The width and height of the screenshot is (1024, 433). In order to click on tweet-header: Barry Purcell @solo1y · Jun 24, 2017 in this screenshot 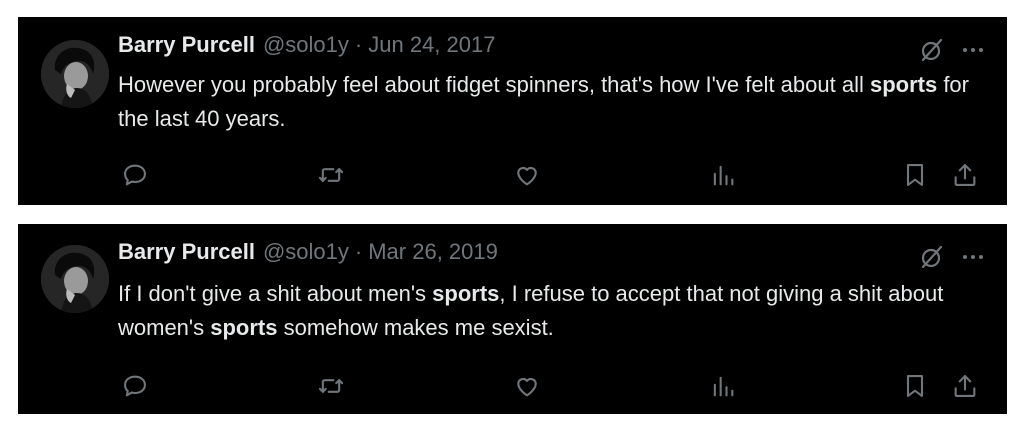, I will do `click(306, 48)`.